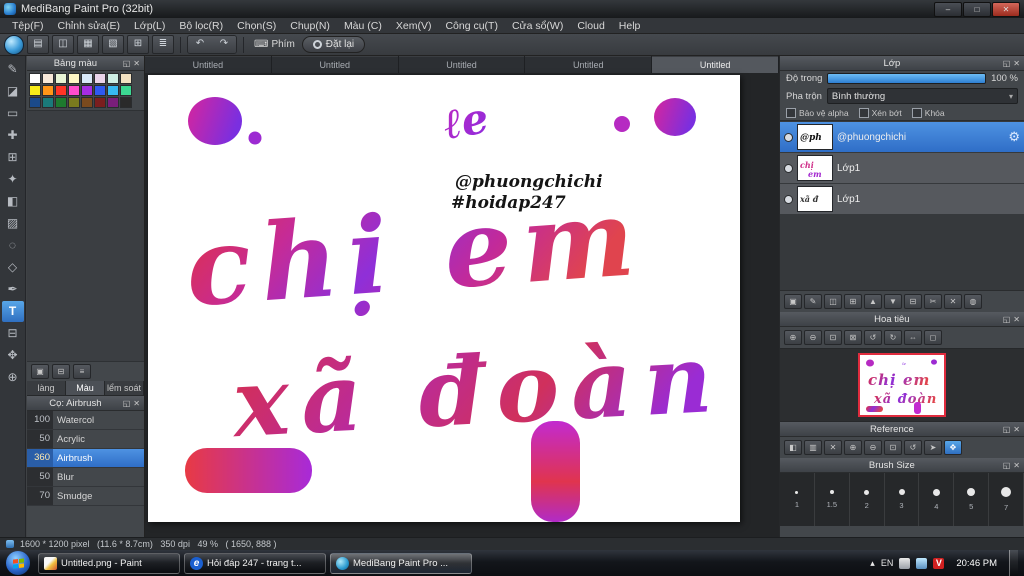 This screenshot has height=576, width=1024. I want to click on hand-tool-icon: ✥, so click(13, 355).